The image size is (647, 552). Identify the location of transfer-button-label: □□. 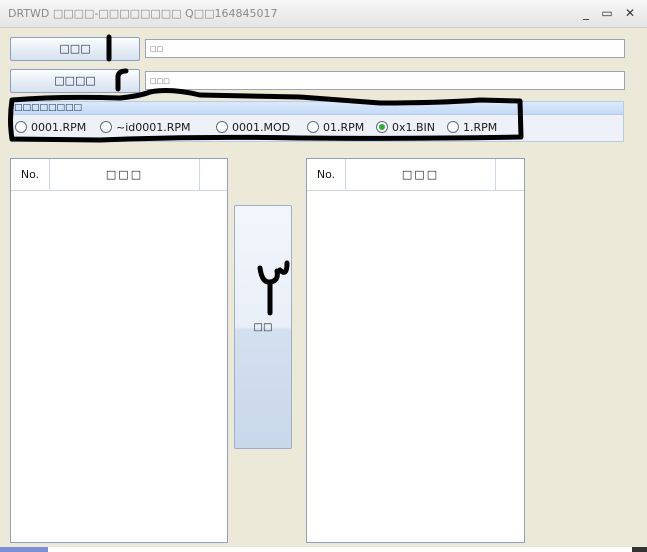
(263, 327).